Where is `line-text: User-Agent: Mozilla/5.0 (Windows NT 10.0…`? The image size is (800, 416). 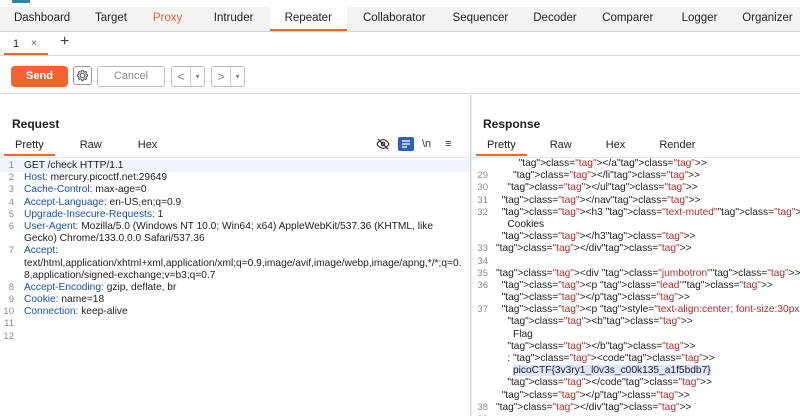 line-text: User-Agent: Mozilla/5.0 (Windows NT 10.0… is located at coordinates (228, 226).